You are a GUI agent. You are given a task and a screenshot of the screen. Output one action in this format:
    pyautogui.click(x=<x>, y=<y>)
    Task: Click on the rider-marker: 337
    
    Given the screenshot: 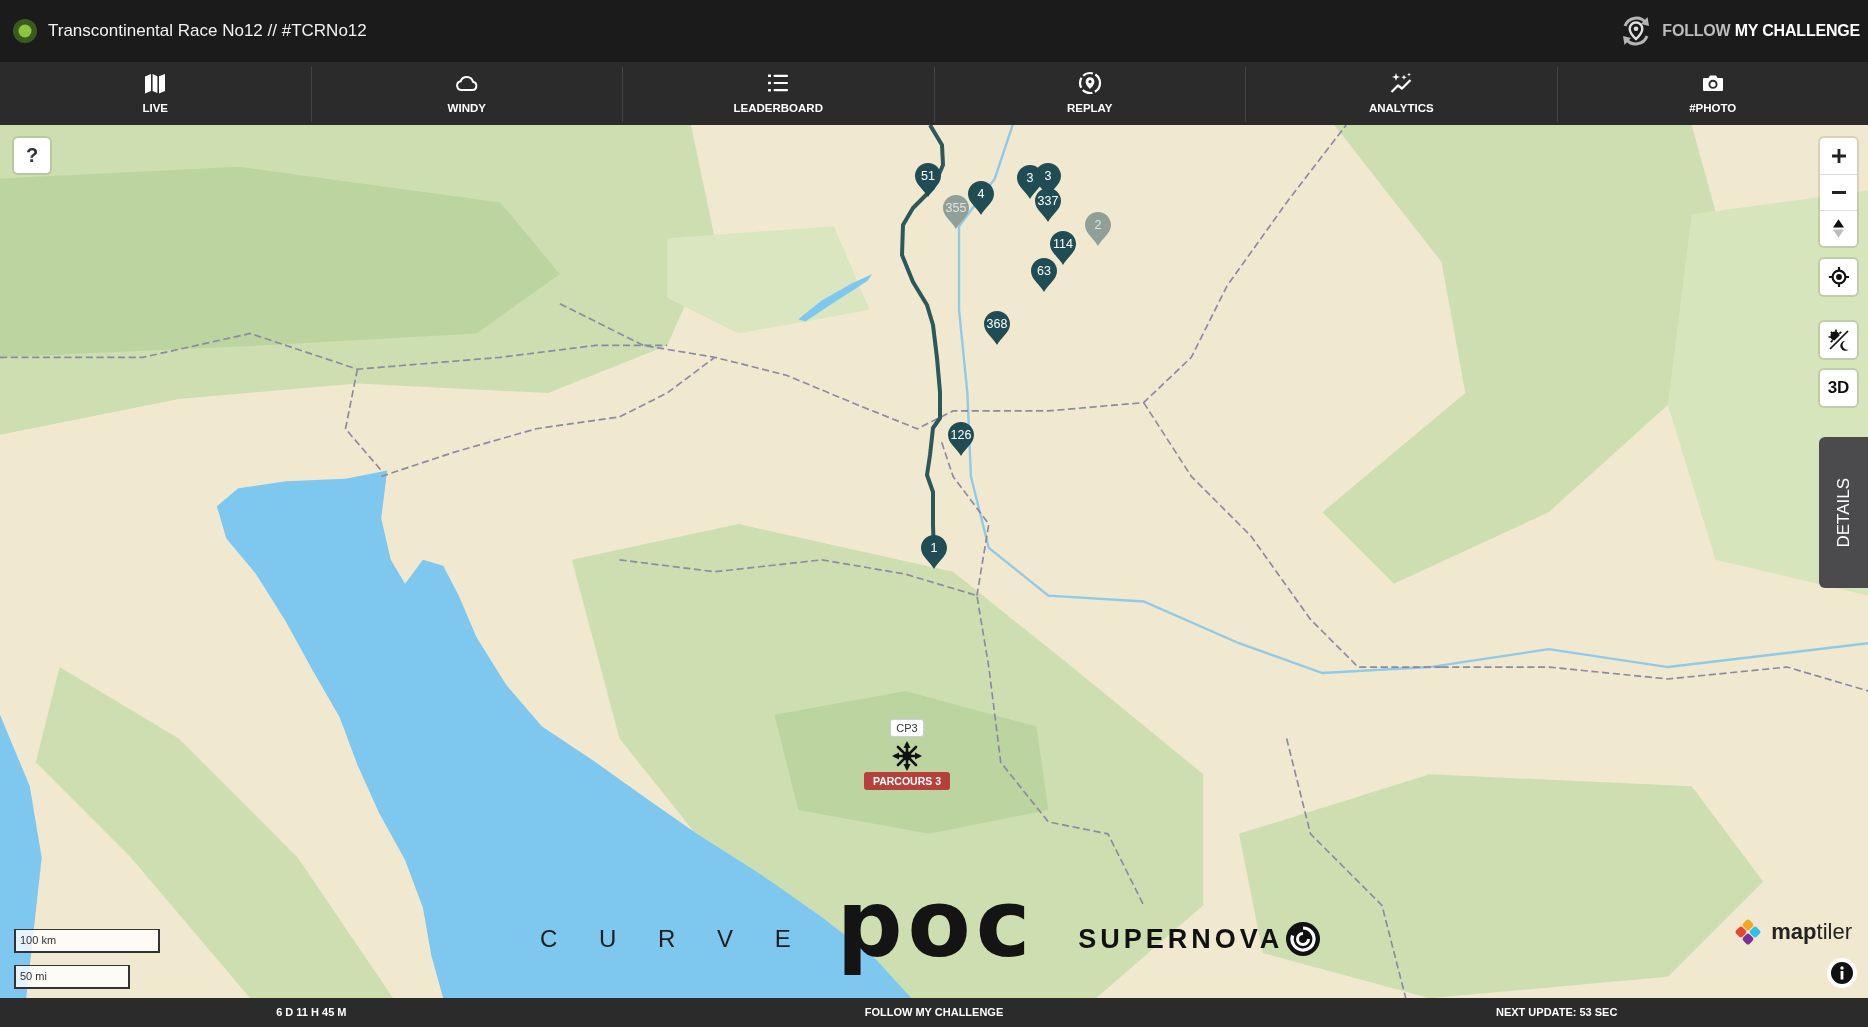 What is the action you would take?
    pyautogui.click(x=1048, y=205)
    